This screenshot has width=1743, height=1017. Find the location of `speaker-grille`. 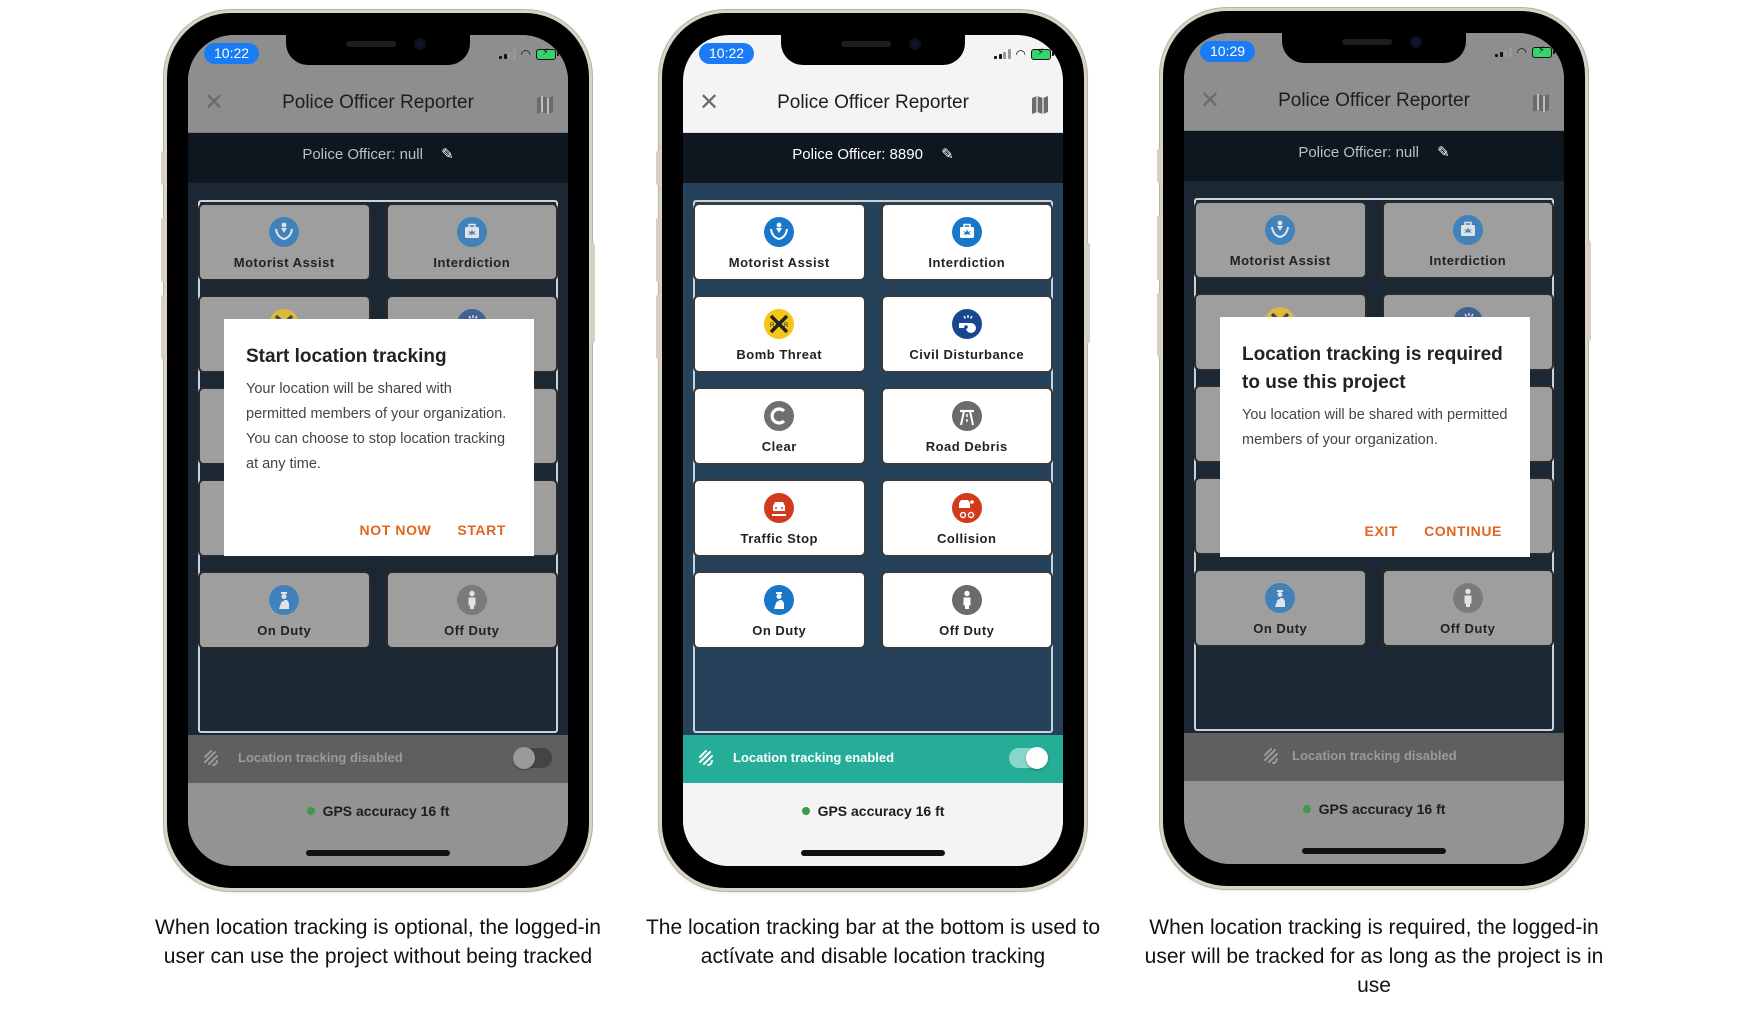

speaker-grille is located at coordinates (866, 44).